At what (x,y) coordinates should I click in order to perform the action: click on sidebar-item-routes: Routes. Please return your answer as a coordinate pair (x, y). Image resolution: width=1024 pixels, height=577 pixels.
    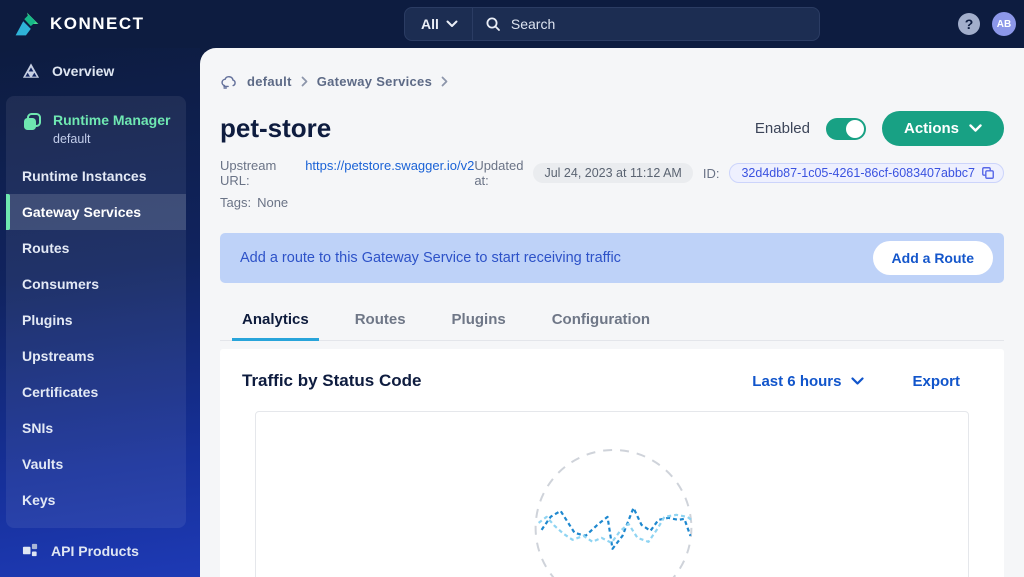
    Looking at the image, I should click on (96, 248).